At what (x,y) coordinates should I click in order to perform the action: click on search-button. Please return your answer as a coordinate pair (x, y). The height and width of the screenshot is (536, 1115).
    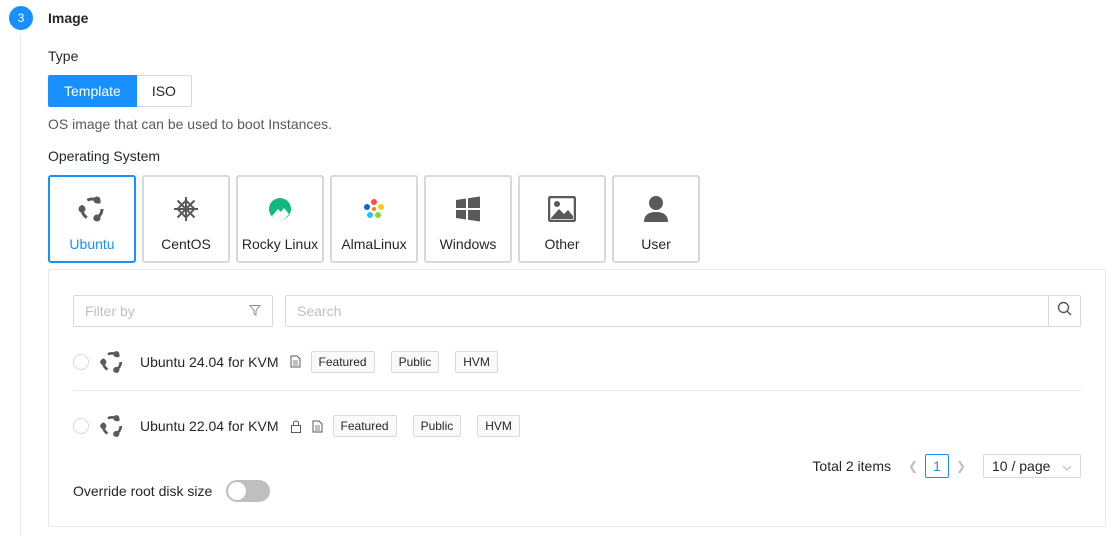
    Looking at the image, I should click on (1064, 311).